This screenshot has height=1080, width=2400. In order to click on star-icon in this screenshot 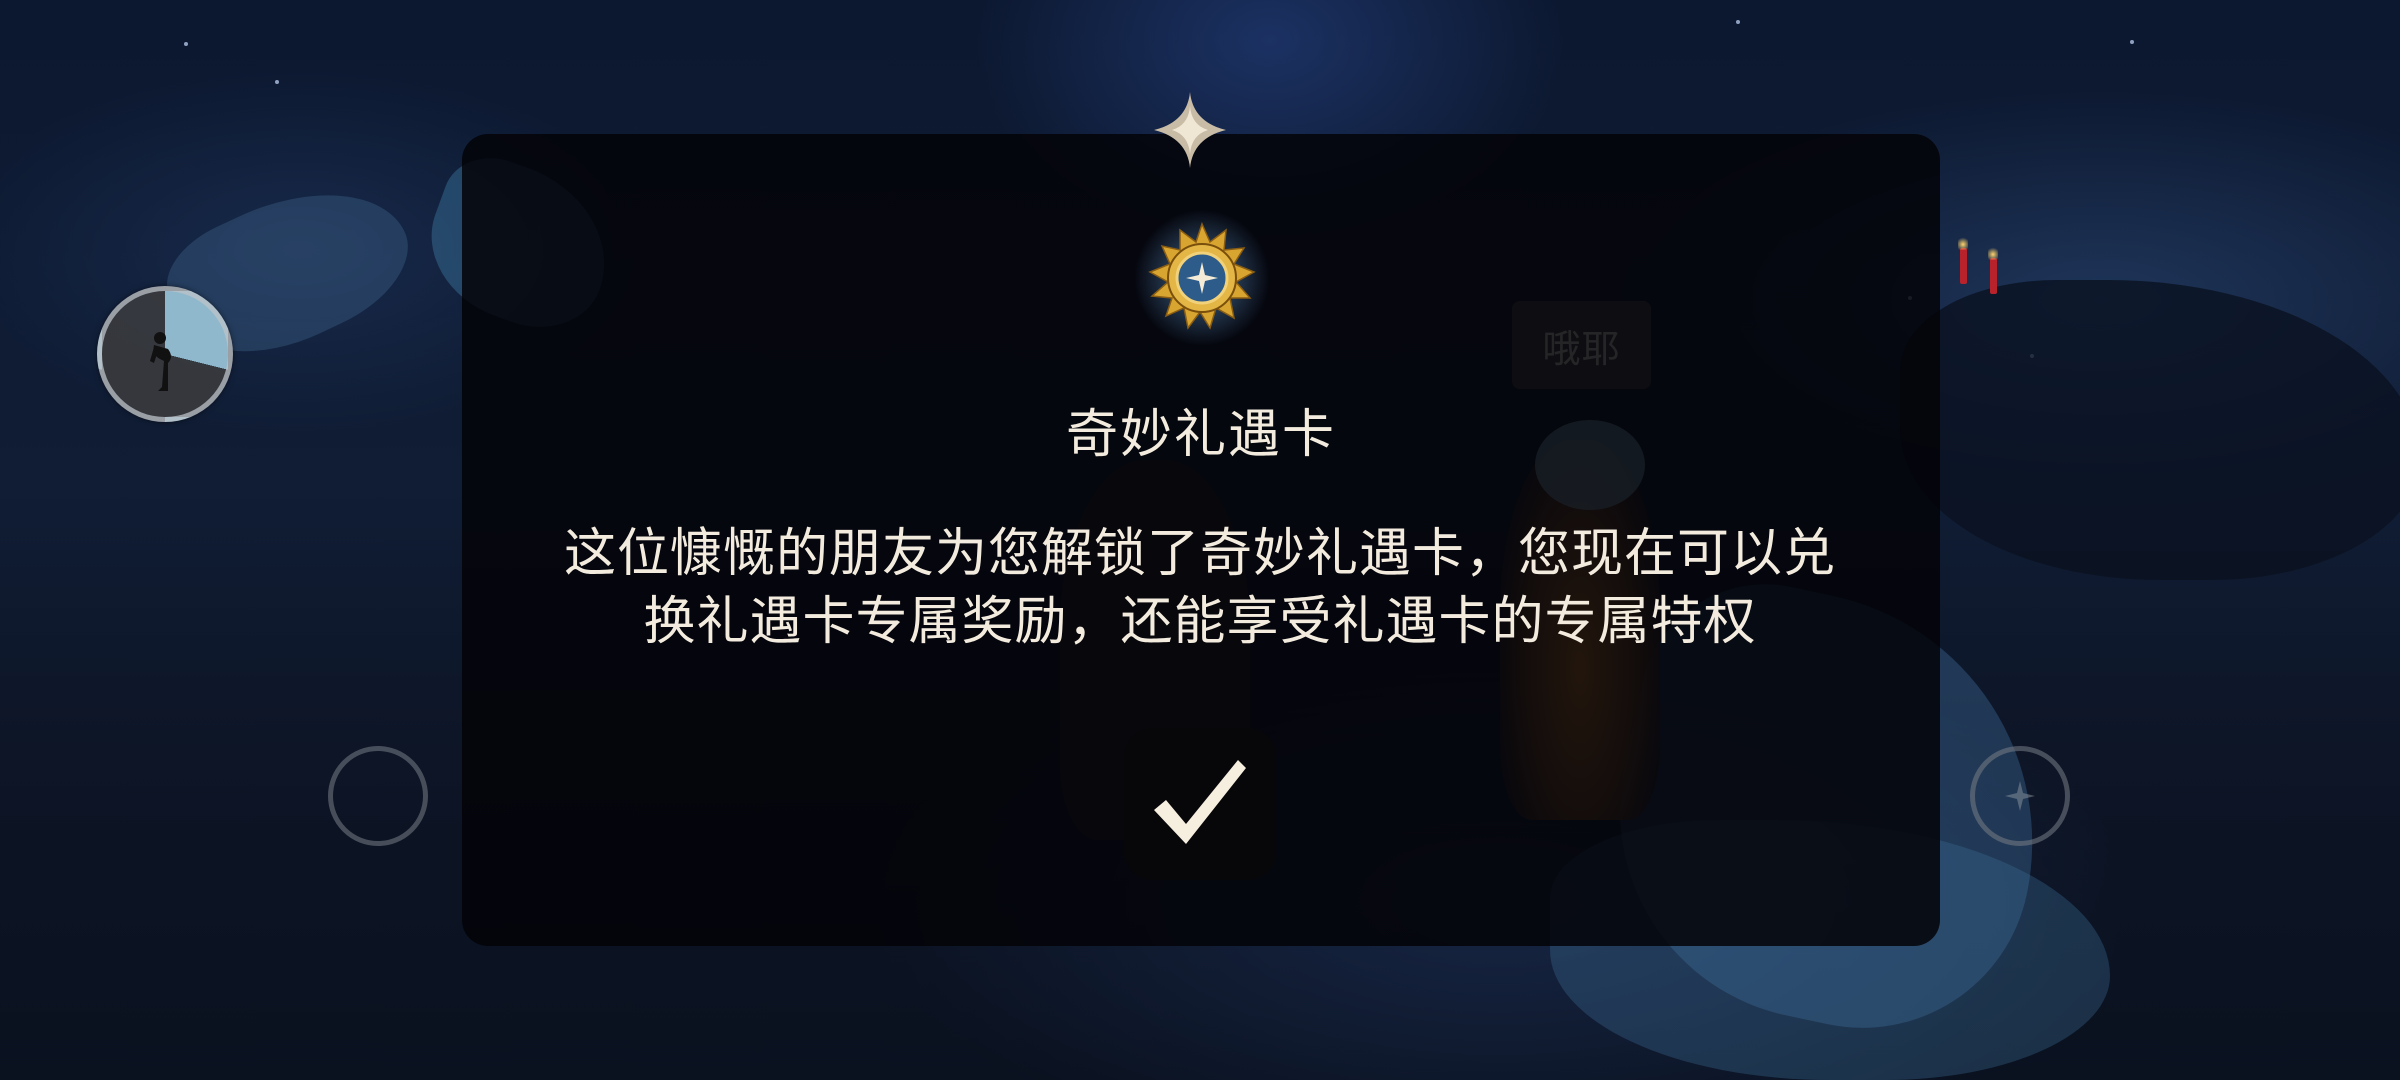, I will do `click(2020, 796)`.